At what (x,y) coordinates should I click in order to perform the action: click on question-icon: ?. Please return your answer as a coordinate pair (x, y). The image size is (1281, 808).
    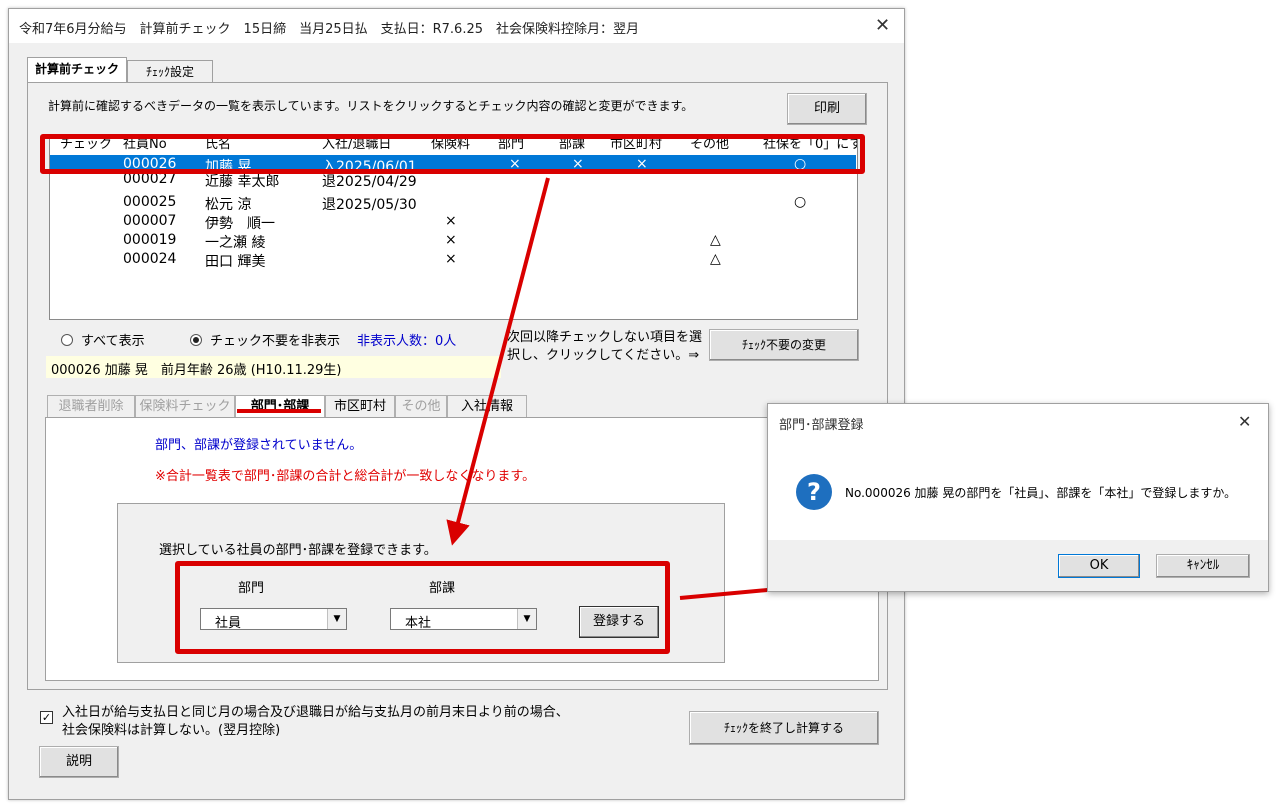
    Looking at the image, I should click on (814, 492).